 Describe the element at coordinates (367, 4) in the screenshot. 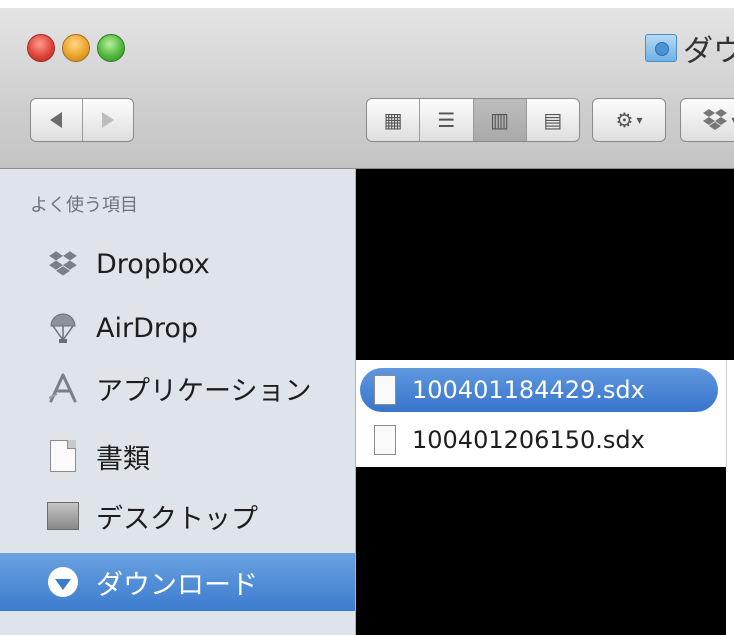

I see `top-strip` at that location.